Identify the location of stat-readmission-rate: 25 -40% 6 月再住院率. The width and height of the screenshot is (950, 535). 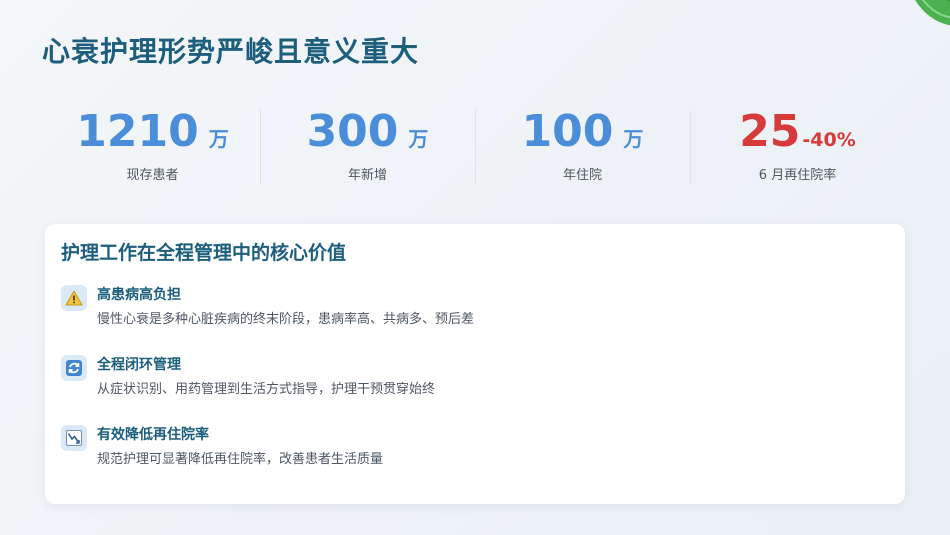
(797, 147).